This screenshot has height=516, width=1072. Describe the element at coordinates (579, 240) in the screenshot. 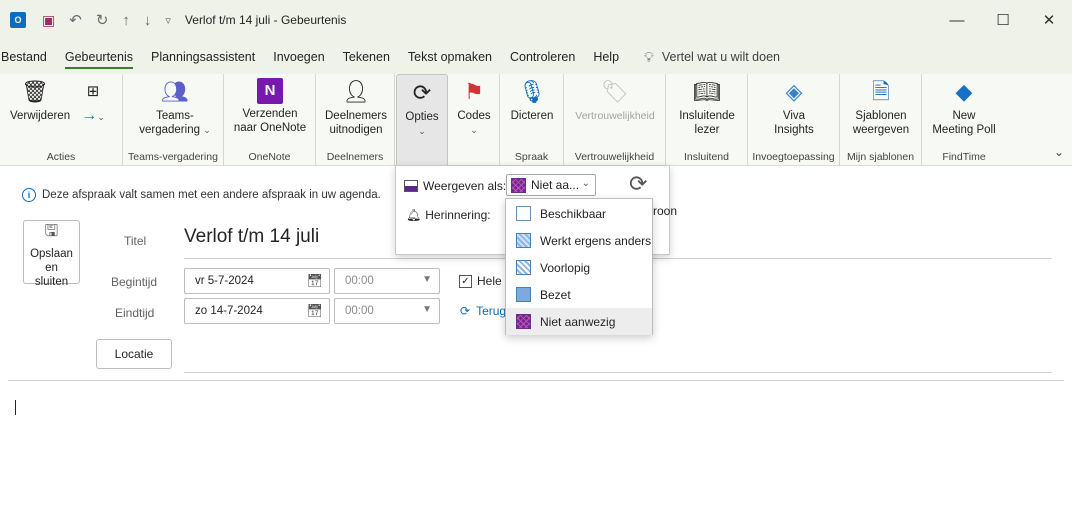

I see `menu-item-working-elsewhere: Werkt ergens anders` at that location.